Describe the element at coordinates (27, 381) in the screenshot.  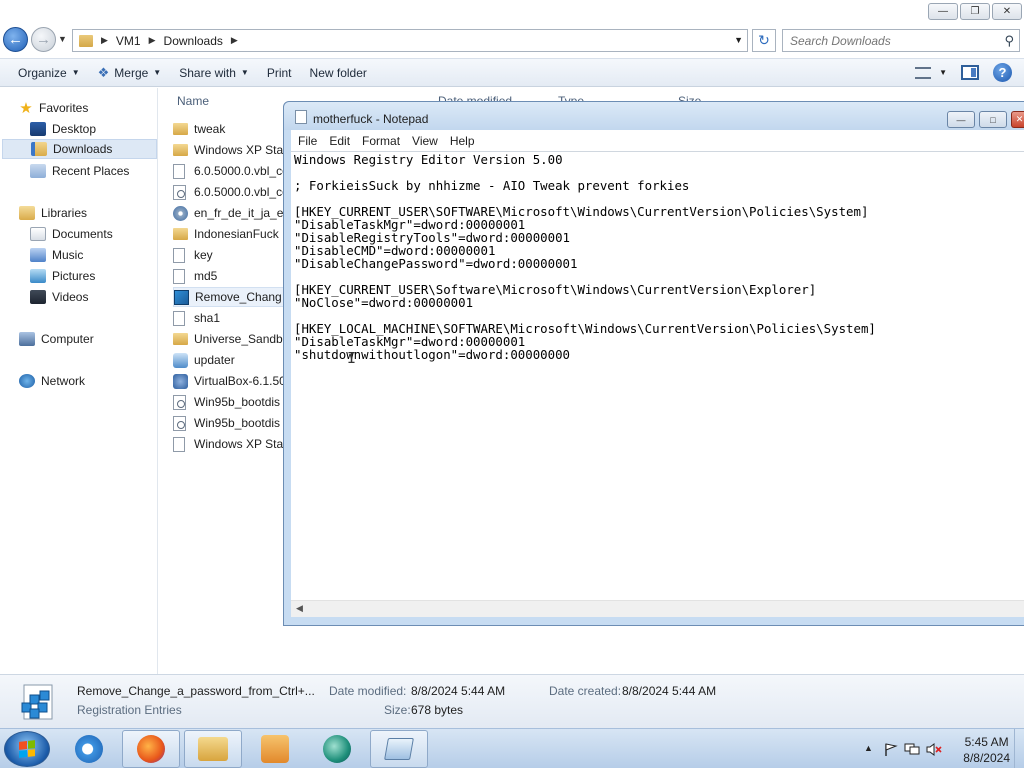
I see `network-icon` at that location.